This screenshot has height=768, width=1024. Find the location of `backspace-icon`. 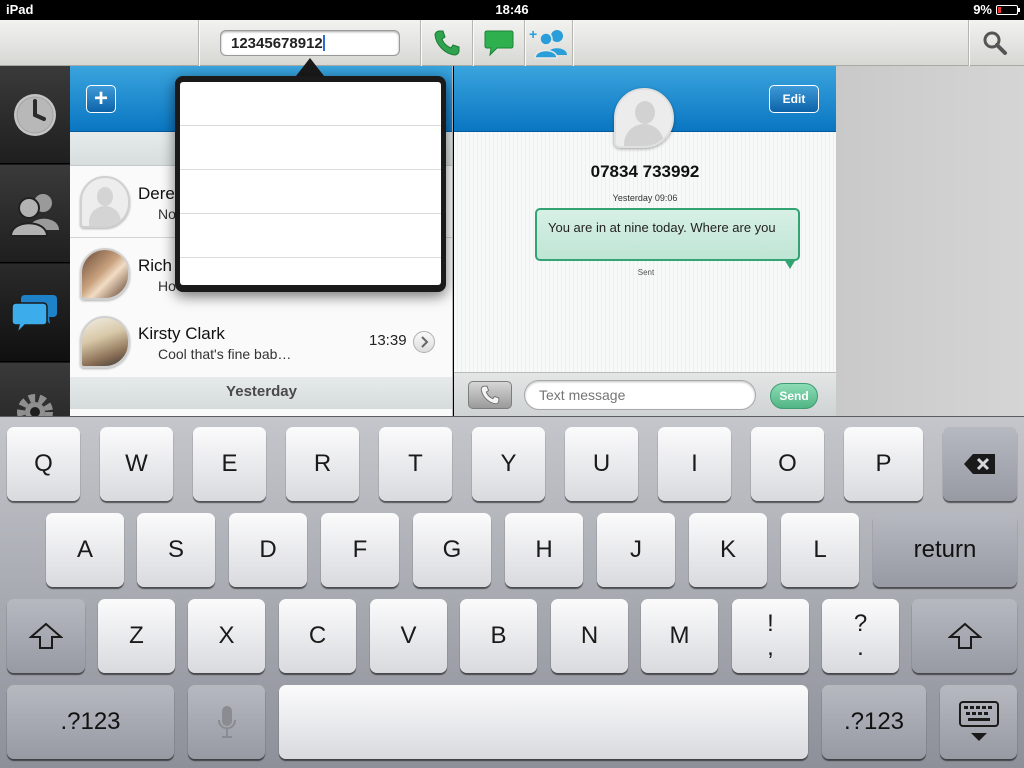

backspace-icon is located at coordinates (979, 464).